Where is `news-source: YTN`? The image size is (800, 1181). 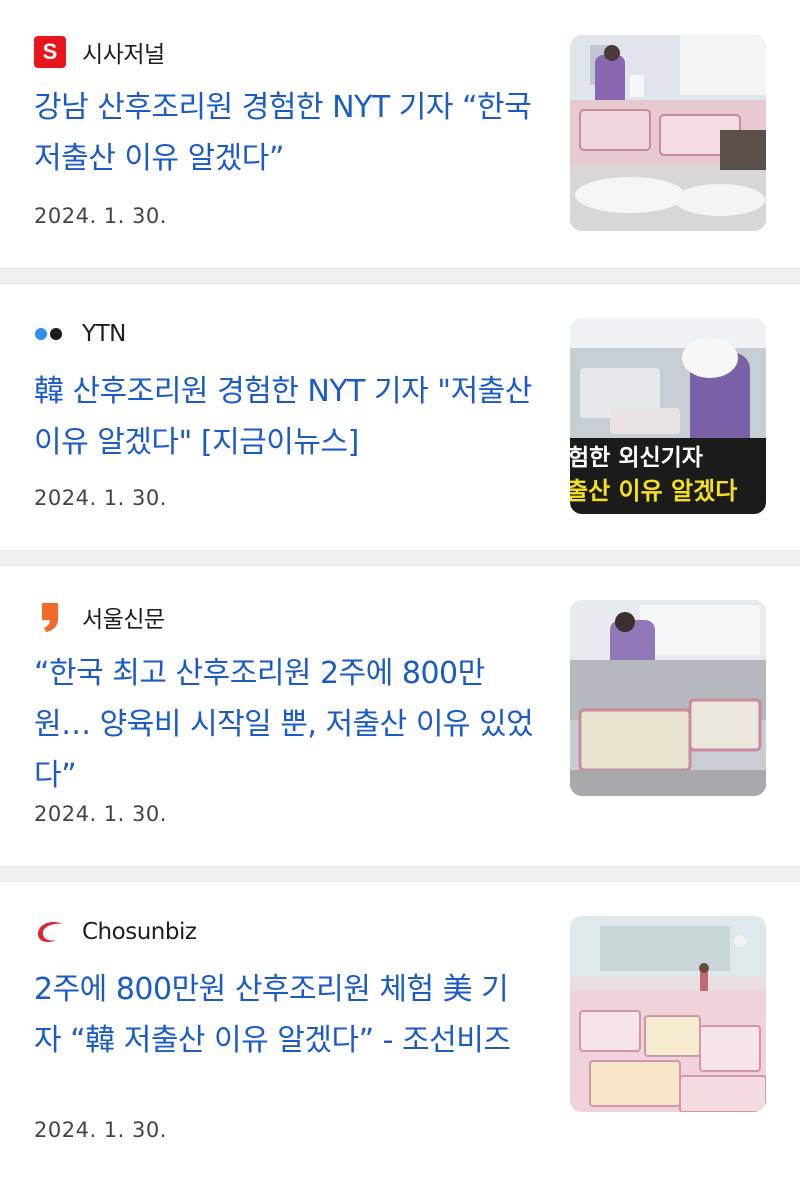 news-source: YTN is located at coordinates (80, 334).